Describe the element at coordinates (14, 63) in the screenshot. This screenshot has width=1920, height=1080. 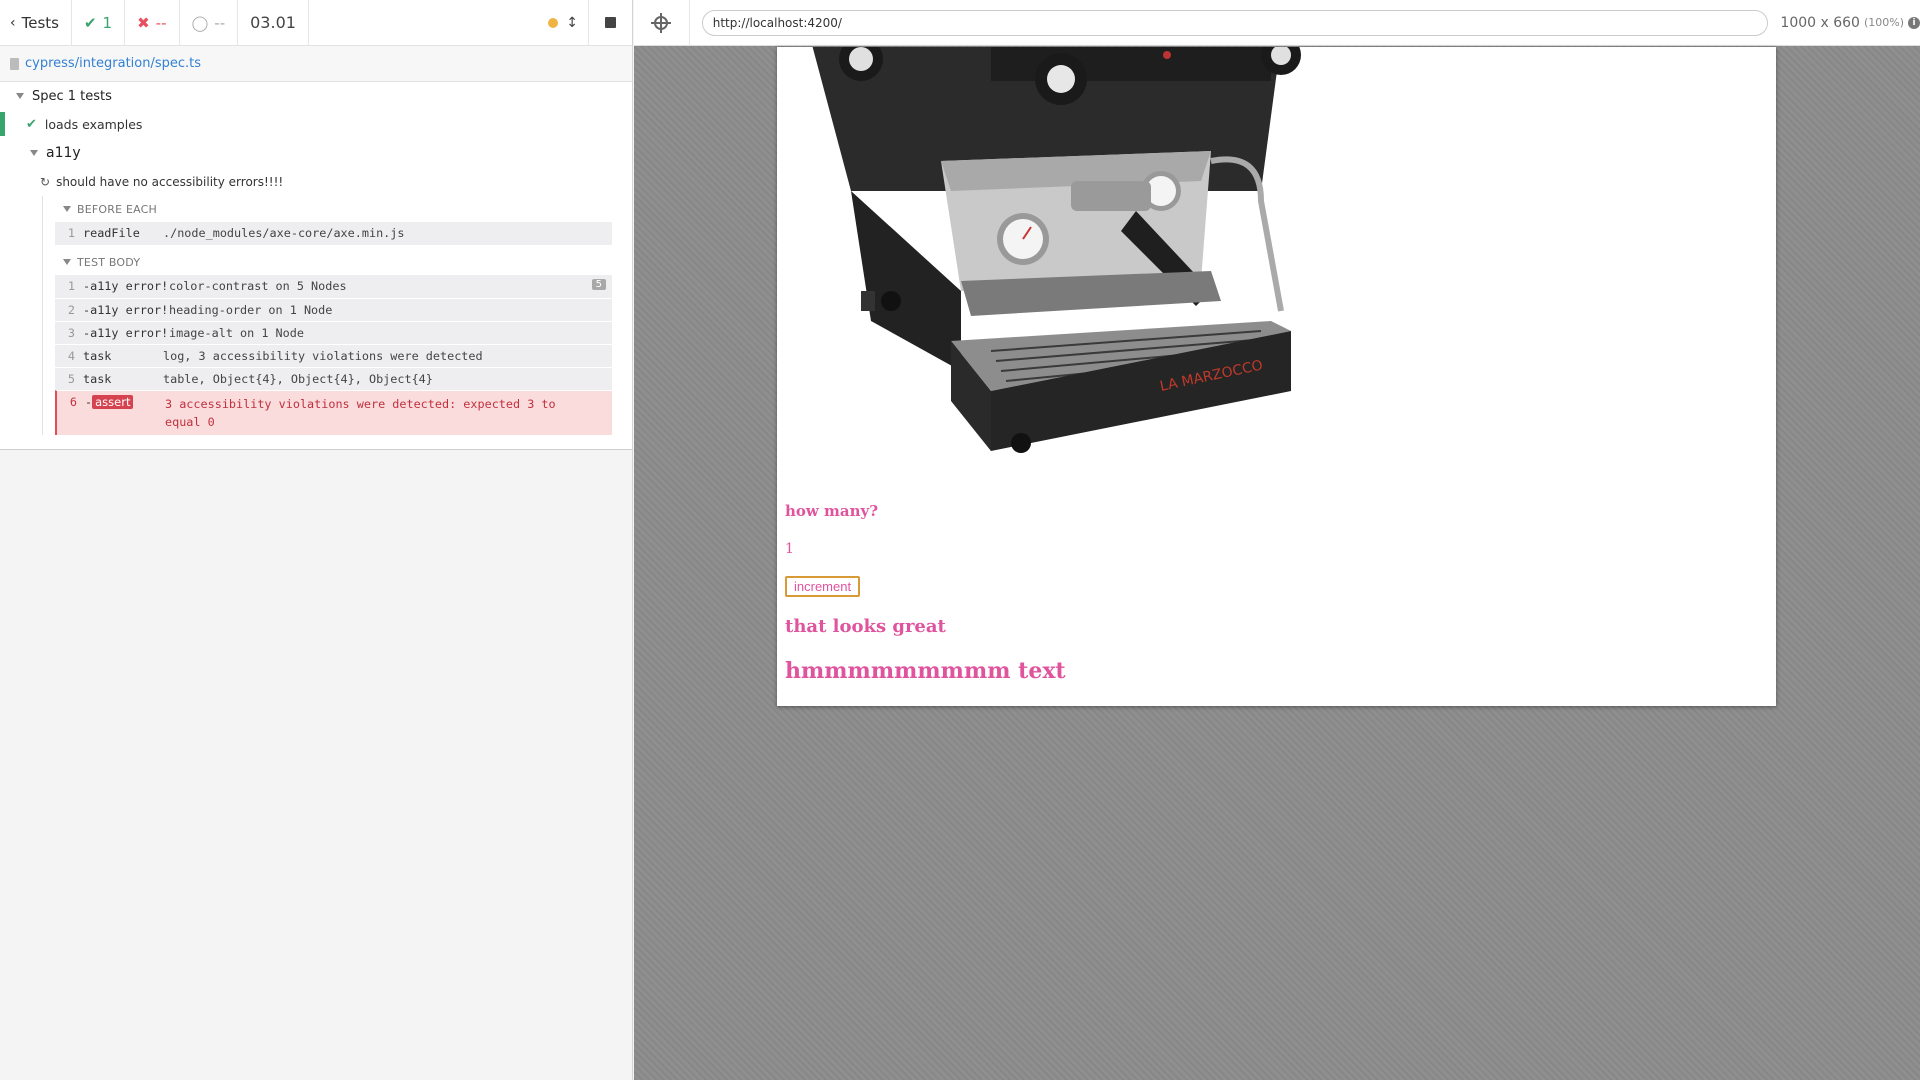
I see `file-icon` at that location.